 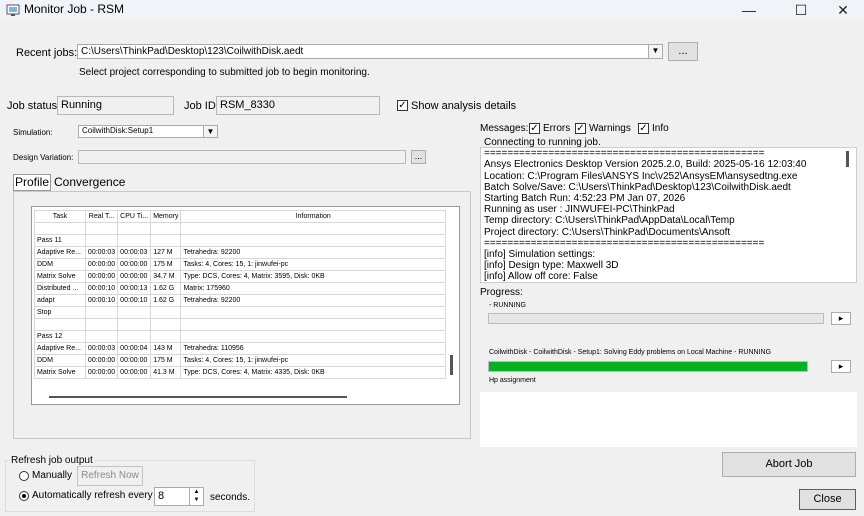 What do you see at coordinates (196, 492) in the screenshot?
I see `spin-up-icon: ▲` at bounding box center [196, 492].